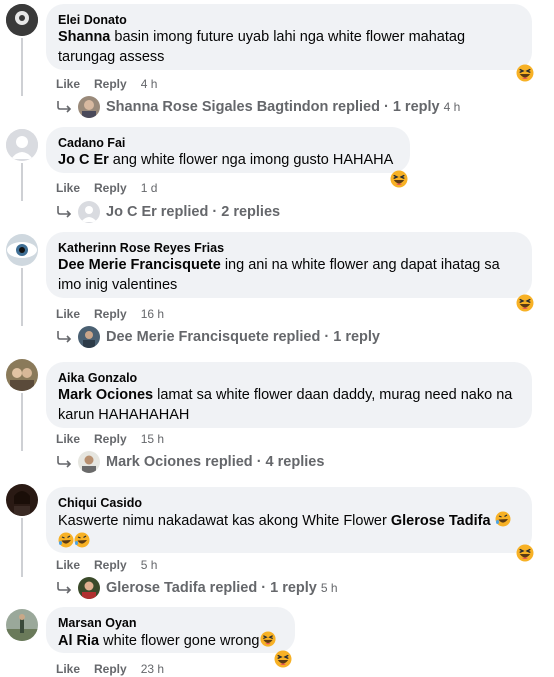 This screenshot has height=677, width=554. What do you see at coordinates (152, 669) in the screenshot?
I see `comment-time: 23 h` at bounding box center [152, 669].